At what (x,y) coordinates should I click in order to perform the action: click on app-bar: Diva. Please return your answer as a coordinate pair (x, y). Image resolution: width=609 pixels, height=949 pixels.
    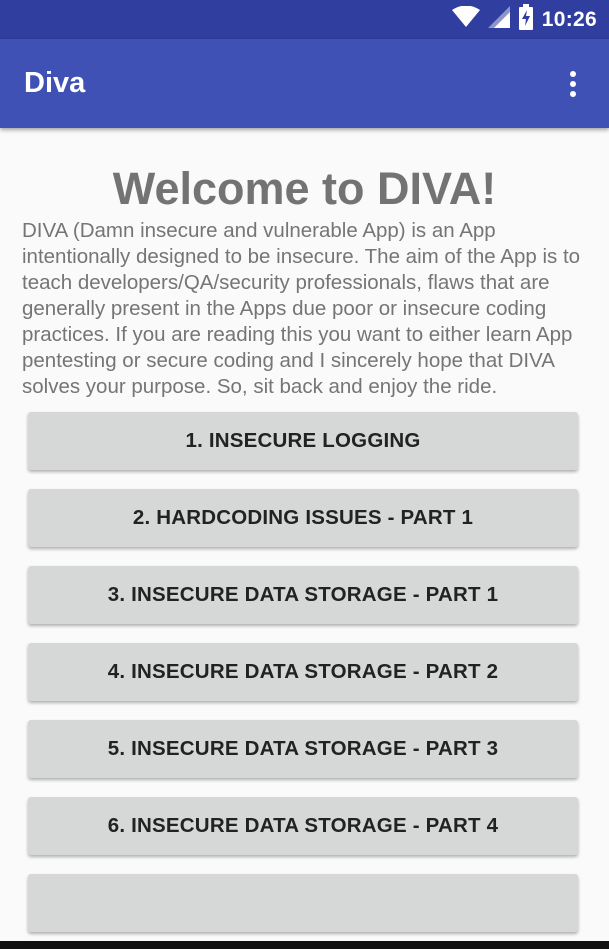
    Looking at the image, I should click on (304, 83).